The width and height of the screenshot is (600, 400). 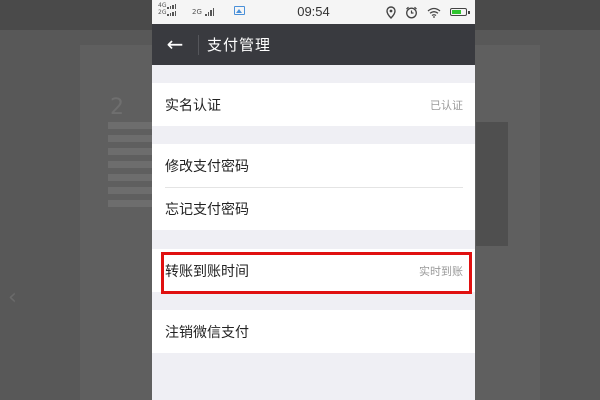 I want to click on group-password: 修改支付密码 忘记支付密码, so click(x=313, y=187).